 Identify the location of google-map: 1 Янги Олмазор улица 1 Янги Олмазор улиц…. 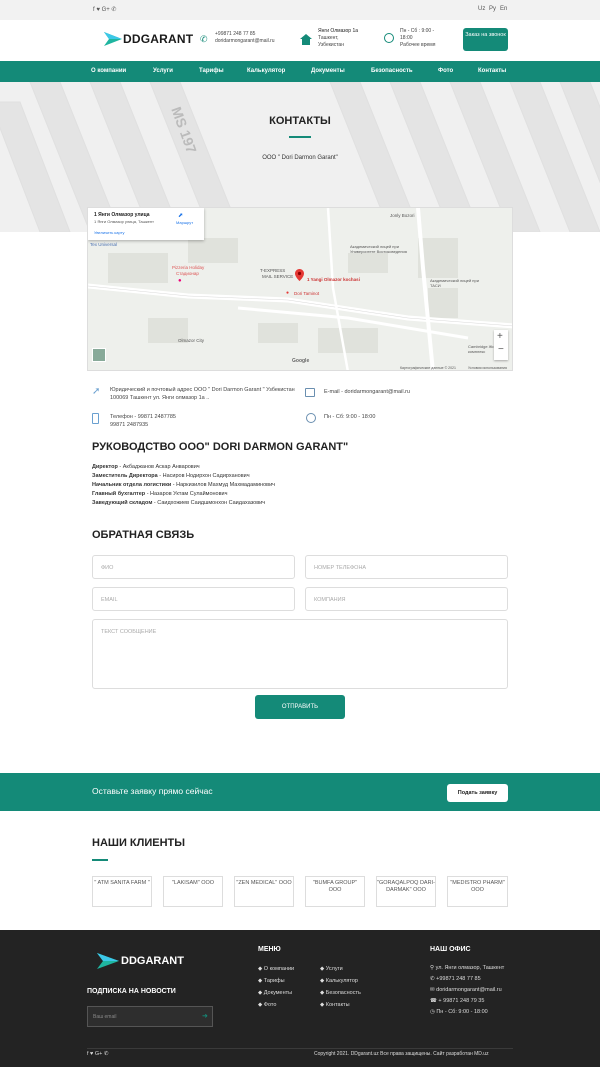
(300, 289).